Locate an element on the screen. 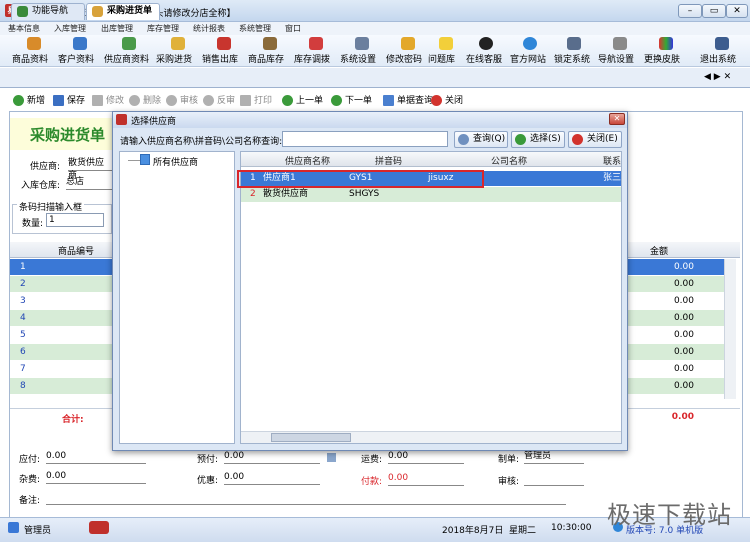 This screenshot has height=542, width=750. delete-button: 删除 is located at coordinates (145, 101).